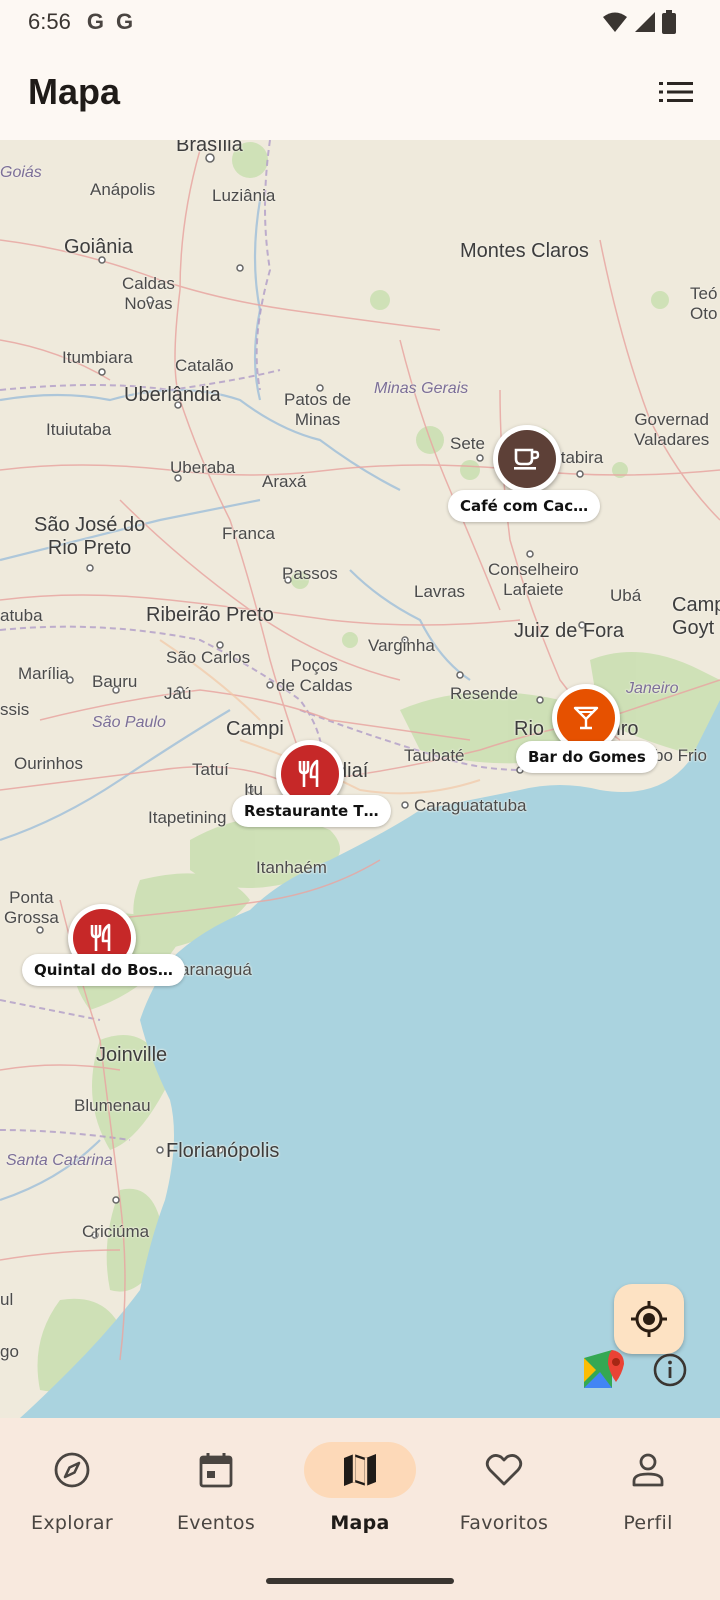 The height and width of the screenshot is (1600, 720). I want to click on map-city-label: Governad Valadares, so click(672, 429).